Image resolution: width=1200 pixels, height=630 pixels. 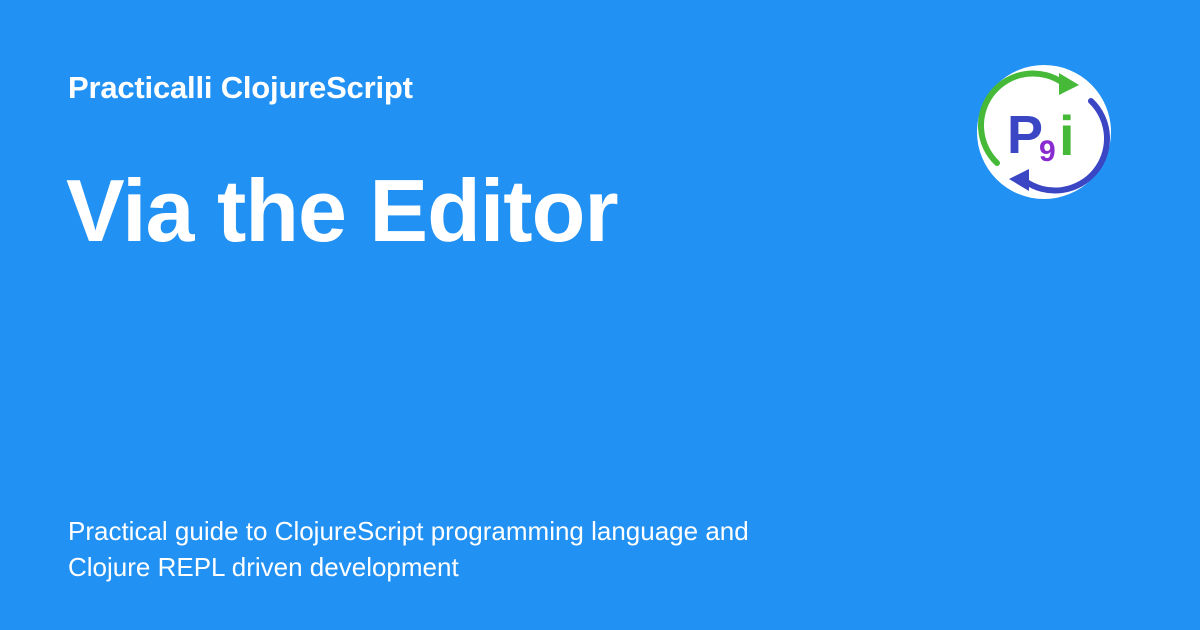 I want to click on page-title: Via the Editor, so click(x=342, y=210).